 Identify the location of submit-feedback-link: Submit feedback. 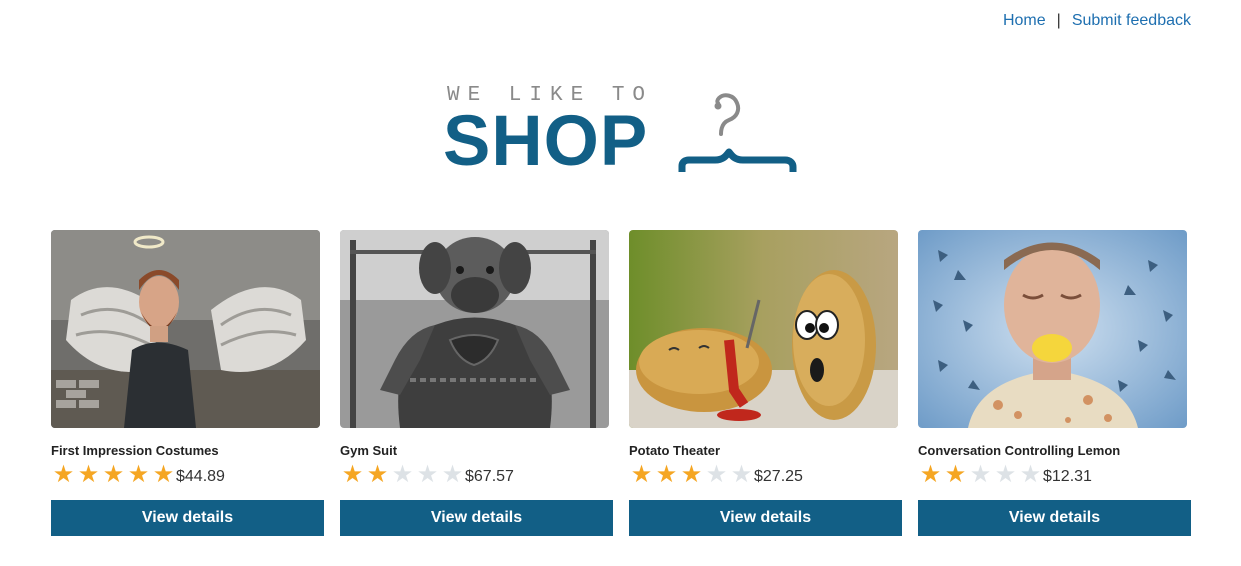
(1131, 21).